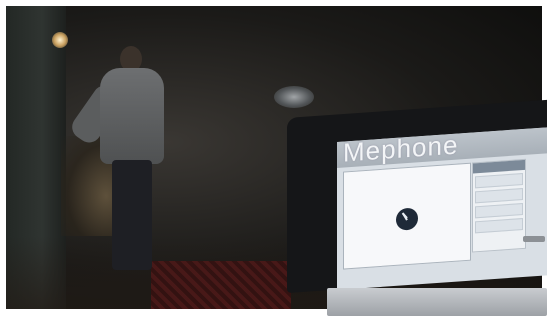 The image size is (547, 316). I want to click on dialog-message, so click(407, 182).